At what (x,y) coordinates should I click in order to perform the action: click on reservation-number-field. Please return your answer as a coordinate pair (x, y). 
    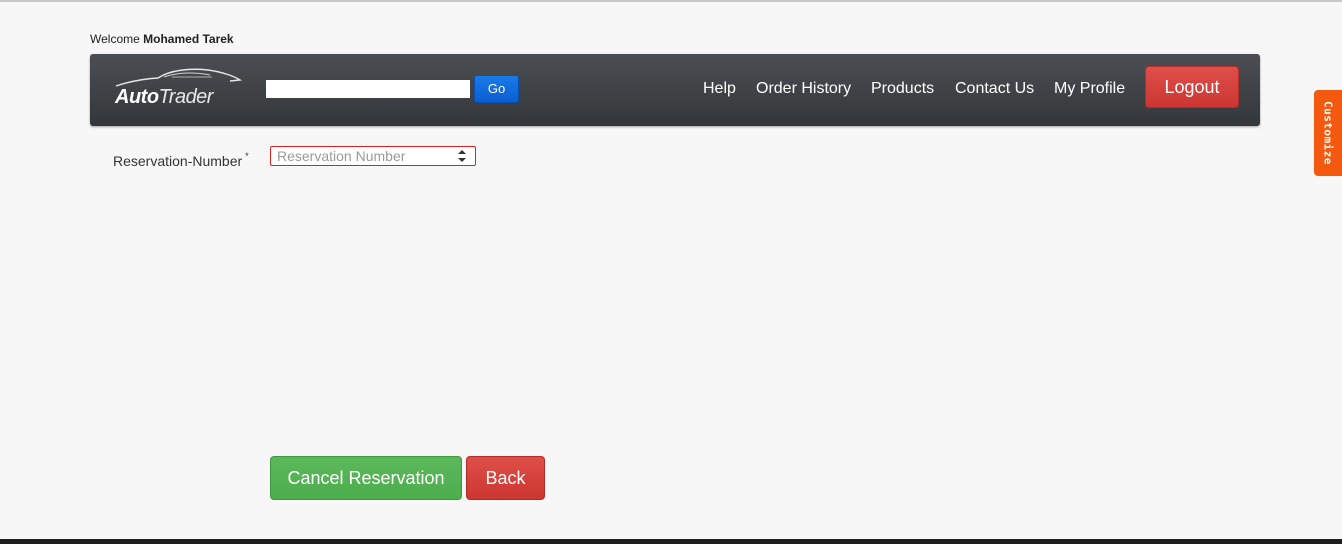
    Looking at the image, I should click on (373, 156).